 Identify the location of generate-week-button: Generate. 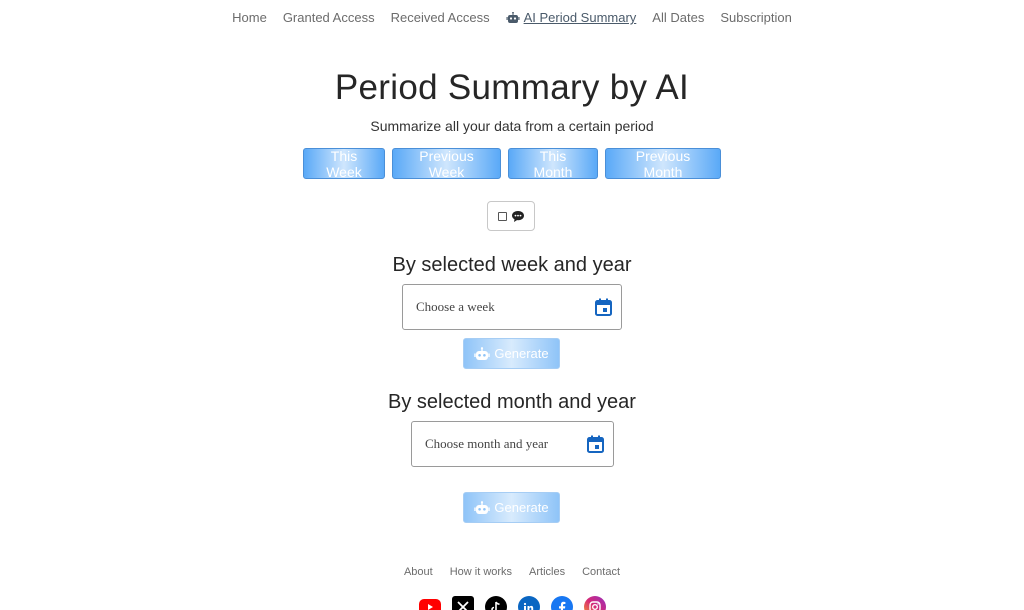
(511, 353).